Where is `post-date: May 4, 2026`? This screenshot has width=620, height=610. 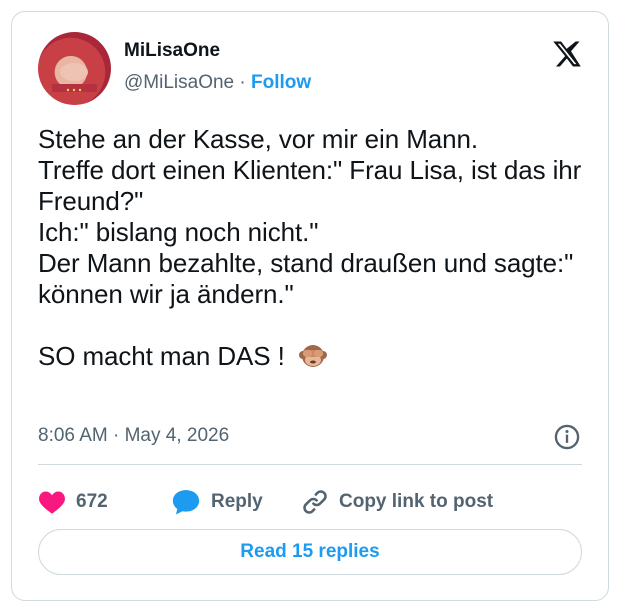 post-date: May 4, 2026 is located at coordinates (177, 435).